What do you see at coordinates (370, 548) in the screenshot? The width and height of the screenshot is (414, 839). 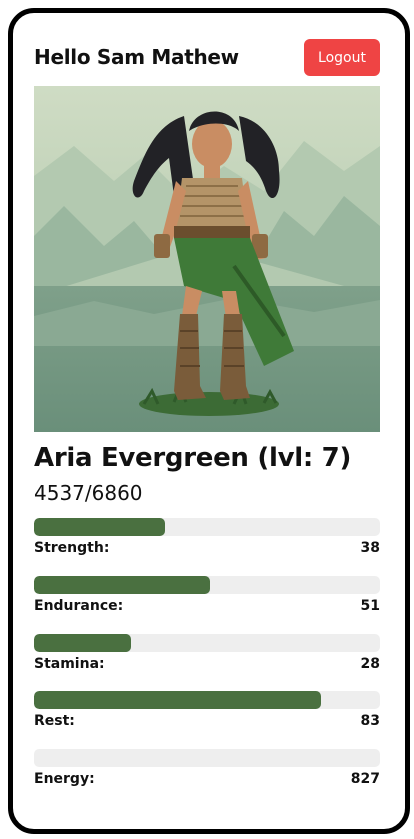 I see `stat-value: 38` at bounding box center [370, 548].